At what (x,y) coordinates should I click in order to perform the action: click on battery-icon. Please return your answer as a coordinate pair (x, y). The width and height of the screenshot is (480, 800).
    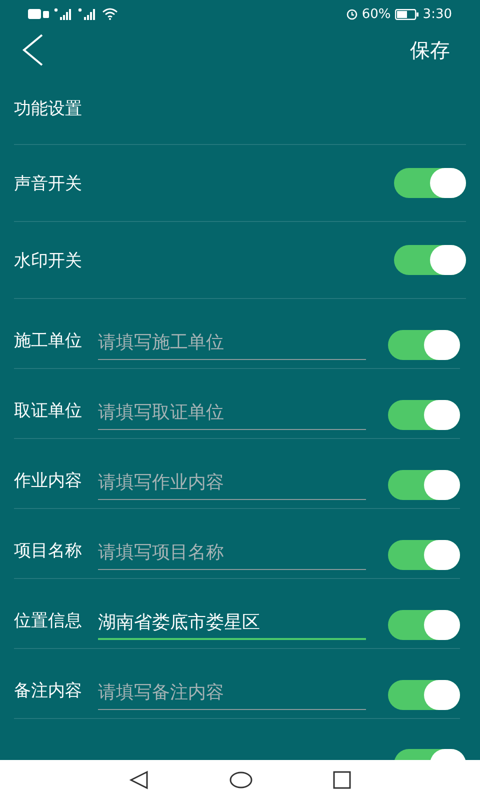
    Looking at the image, I should click on (406, 14).